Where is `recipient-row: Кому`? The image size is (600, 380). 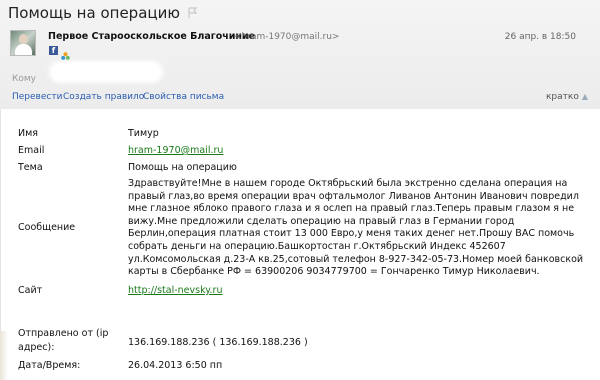 recipient-row: Кому is located at coordinates (86, 74).